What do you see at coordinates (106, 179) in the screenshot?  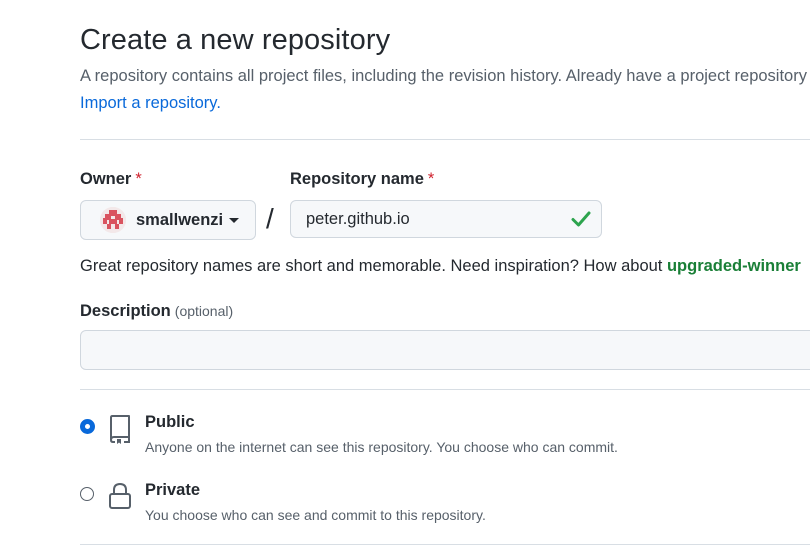 I see `owner-label-text: Owner` at bounding box center [106, 179].